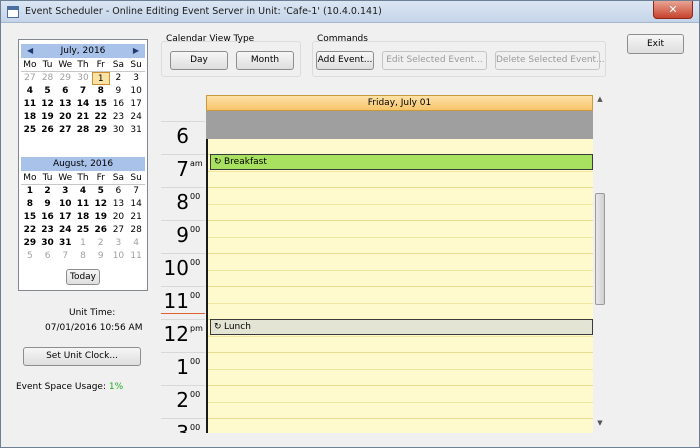 This screenshot has height=448, width=700. What do you see at coordinates (199, 60) in the screenshot?
I see `day-view-button: Day` at bounding box center [199, 60].